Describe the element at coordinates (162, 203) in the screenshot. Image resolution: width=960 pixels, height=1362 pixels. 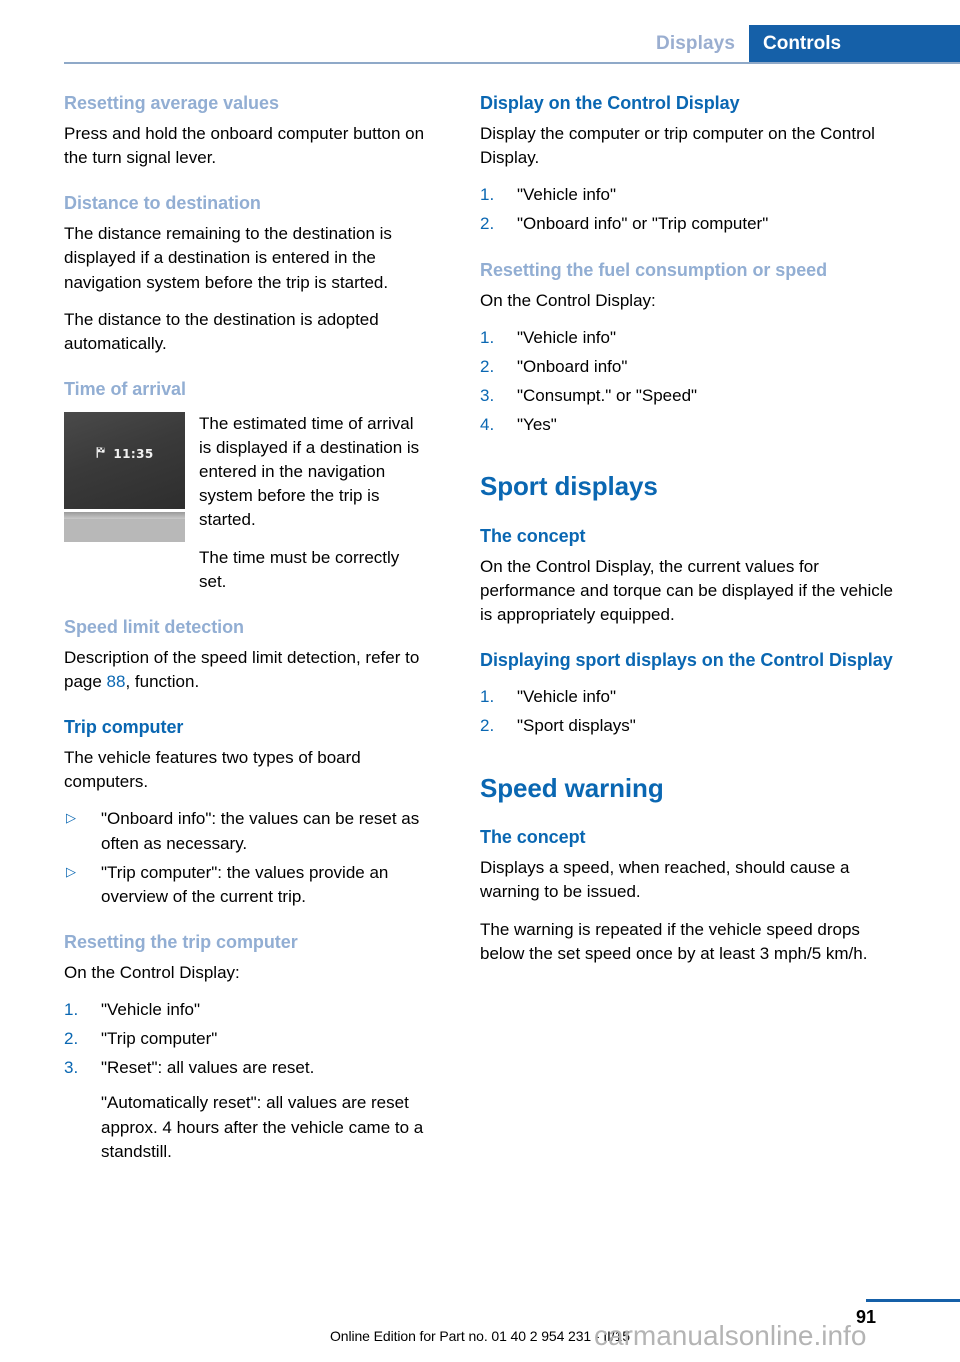
I see `heading-distance-to-destination: Distance to destination` at that location.